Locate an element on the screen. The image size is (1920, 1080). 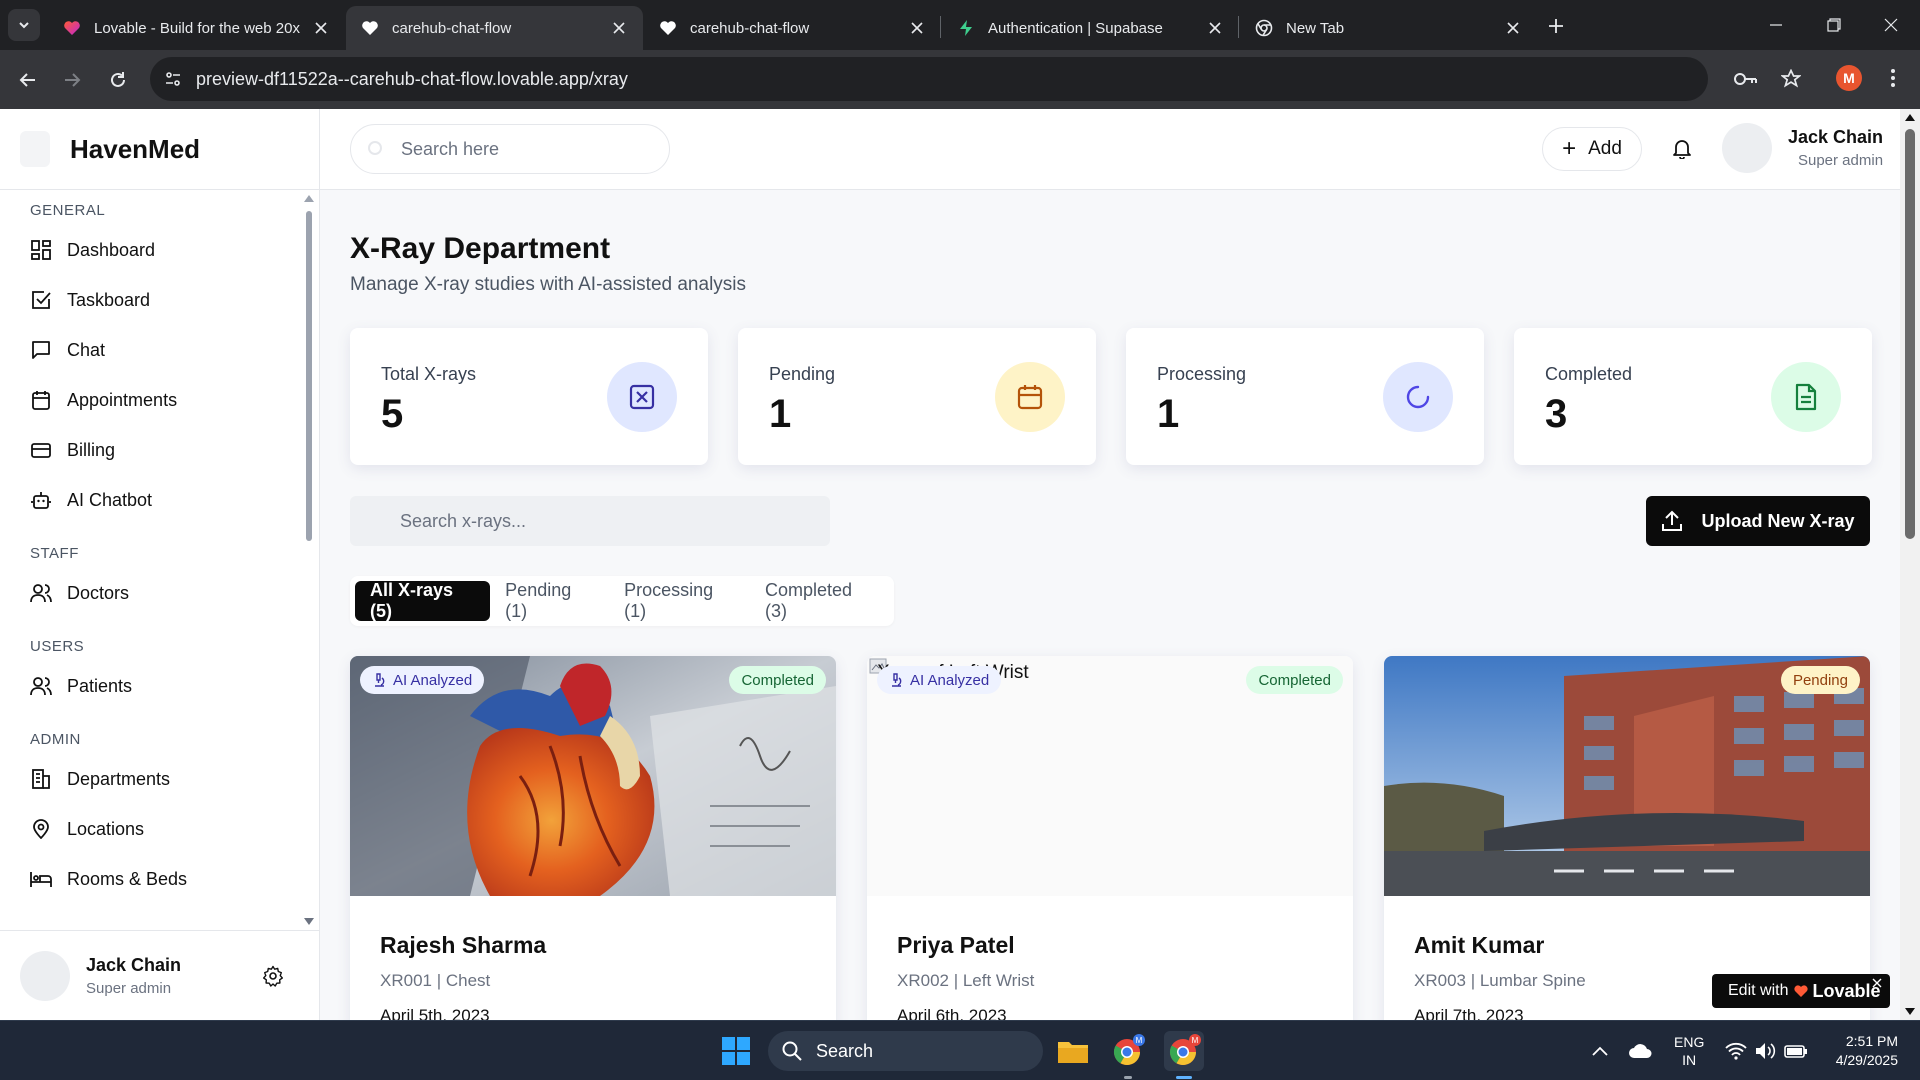
xray-date: April 6th, 2023 is located at coordinates (952, 1013).